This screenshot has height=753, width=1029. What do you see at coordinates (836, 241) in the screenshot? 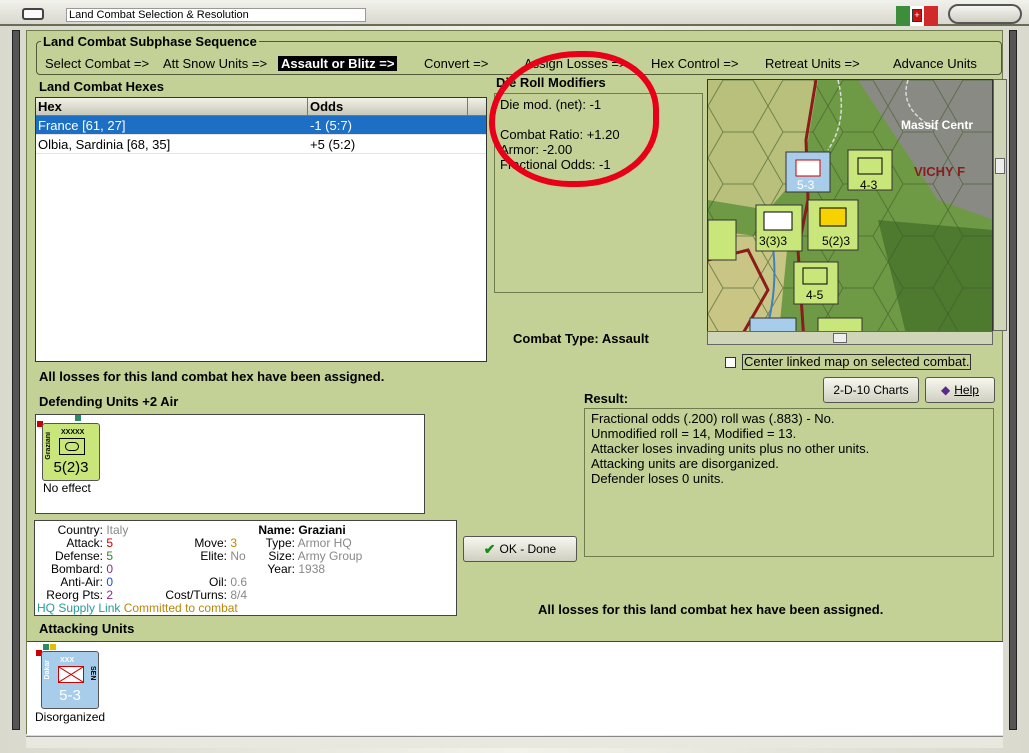
I see `map-counter-strength: 5(2)3` at bounding box center [836, 241].